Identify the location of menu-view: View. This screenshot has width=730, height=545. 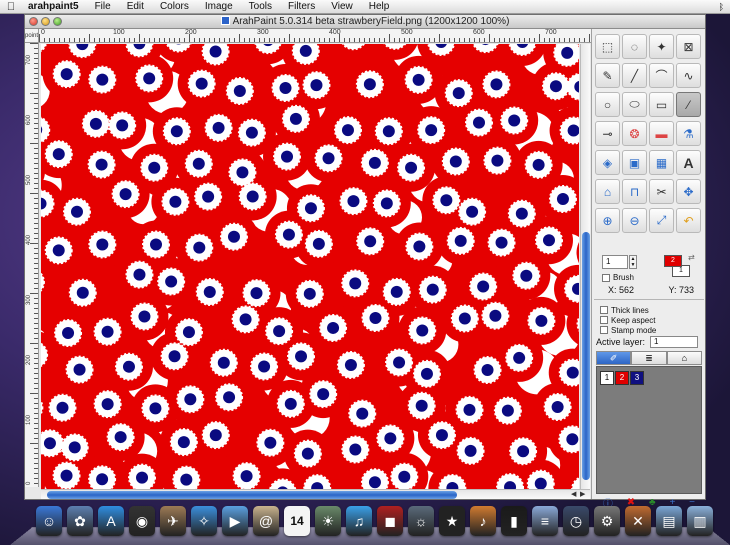
(342, 7).